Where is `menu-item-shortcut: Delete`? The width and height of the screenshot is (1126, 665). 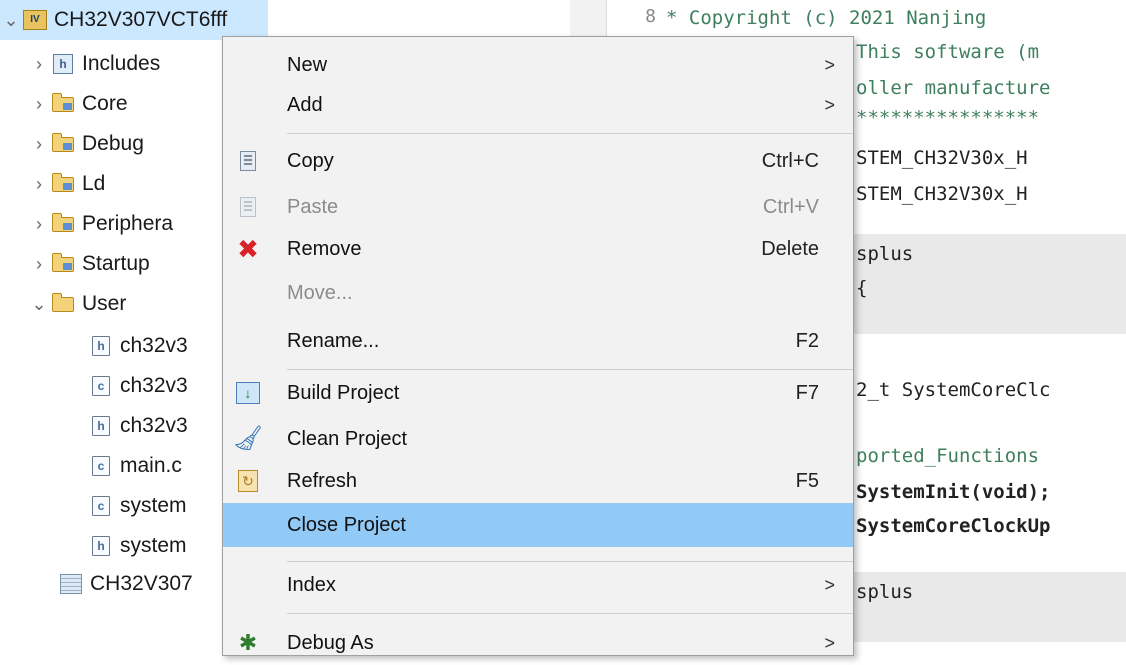
menu-item-shortcut: Delete is located at coordinates (790, 248).